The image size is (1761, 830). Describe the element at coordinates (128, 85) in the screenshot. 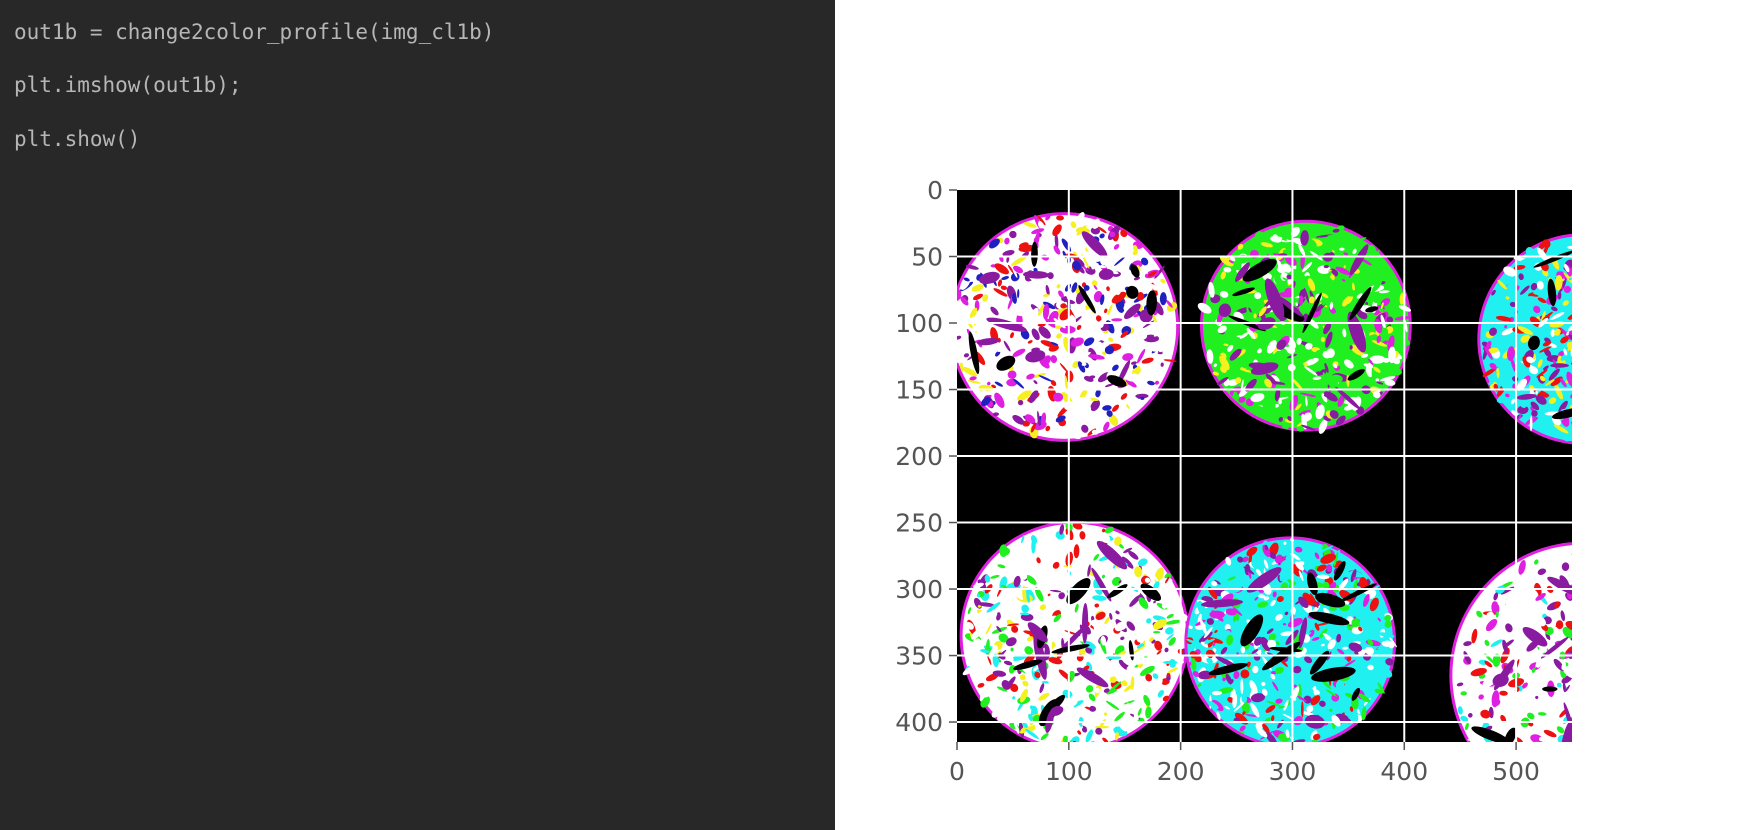

I see `code-line-2: plt.imshow(out1b);` at that location.